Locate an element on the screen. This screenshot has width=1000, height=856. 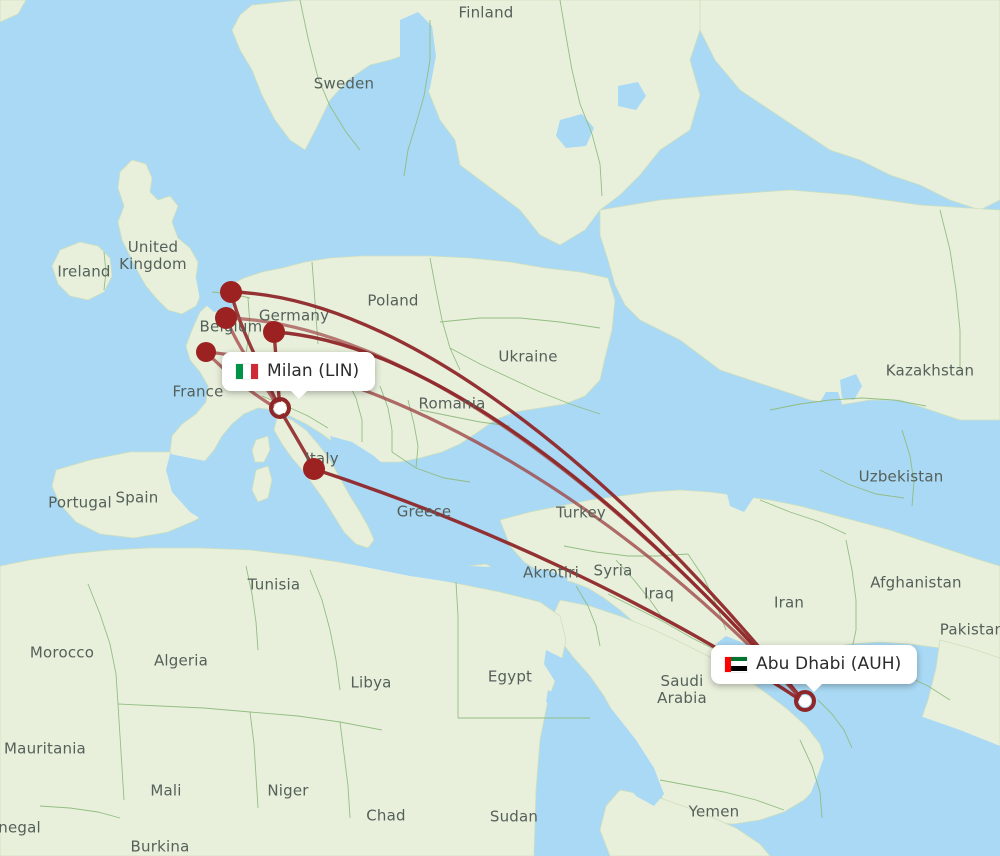
destination-marker-abu-dhabi is located at coordinates (805, 703).